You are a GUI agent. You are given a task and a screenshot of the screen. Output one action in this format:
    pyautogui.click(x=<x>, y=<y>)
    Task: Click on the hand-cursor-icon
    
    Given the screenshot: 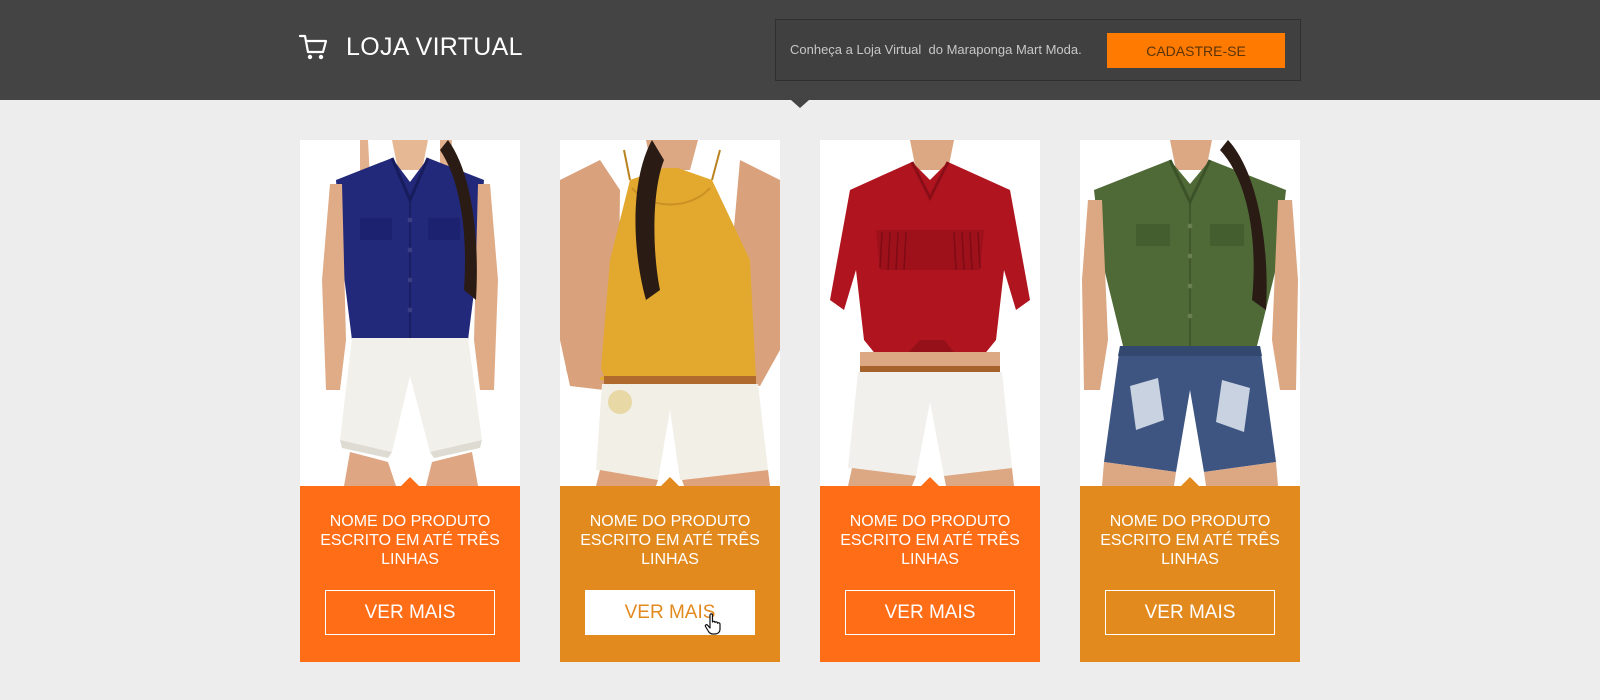 What is the action you would take?
    pyautogui.click(x=712, y=624)
    